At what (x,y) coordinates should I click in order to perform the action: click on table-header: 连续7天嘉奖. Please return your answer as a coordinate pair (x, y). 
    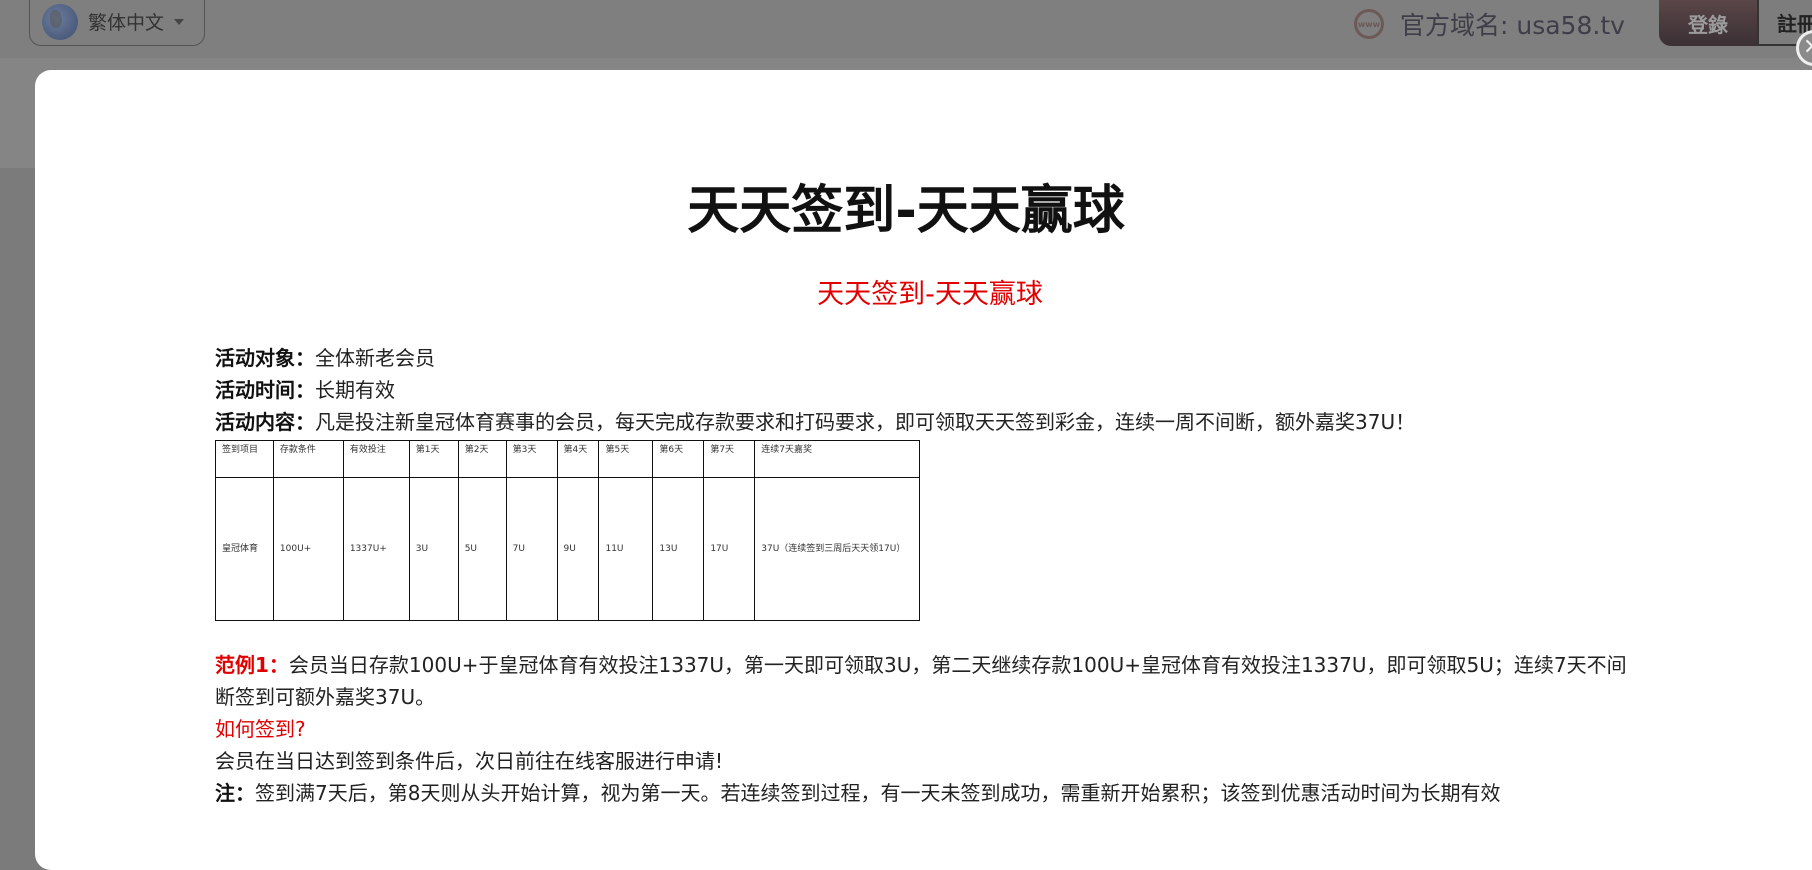
    Looking at the image, I should click on (837, 459).